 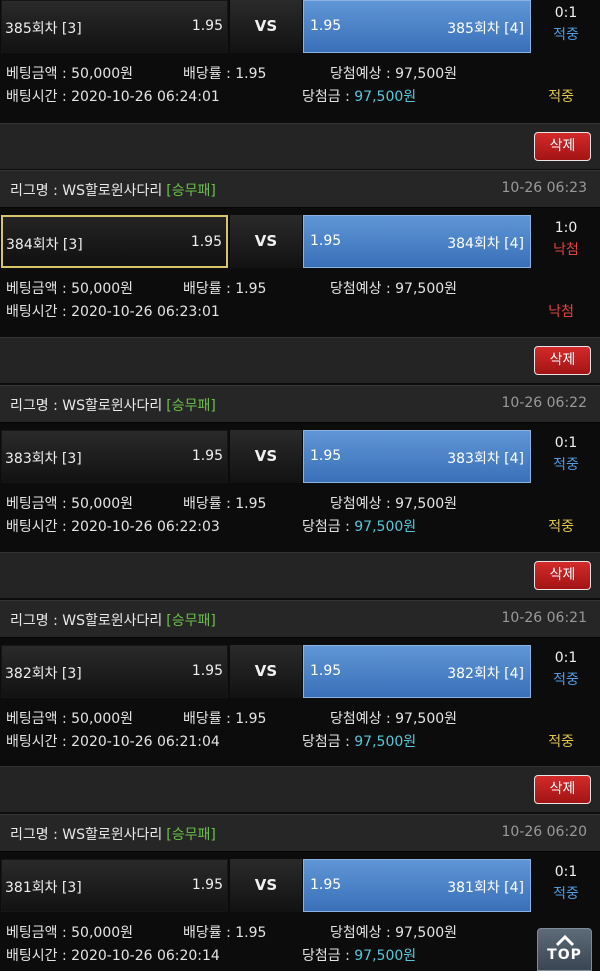 I want to click on game-time: 10-26 06:20, so click(x=544, y=832).